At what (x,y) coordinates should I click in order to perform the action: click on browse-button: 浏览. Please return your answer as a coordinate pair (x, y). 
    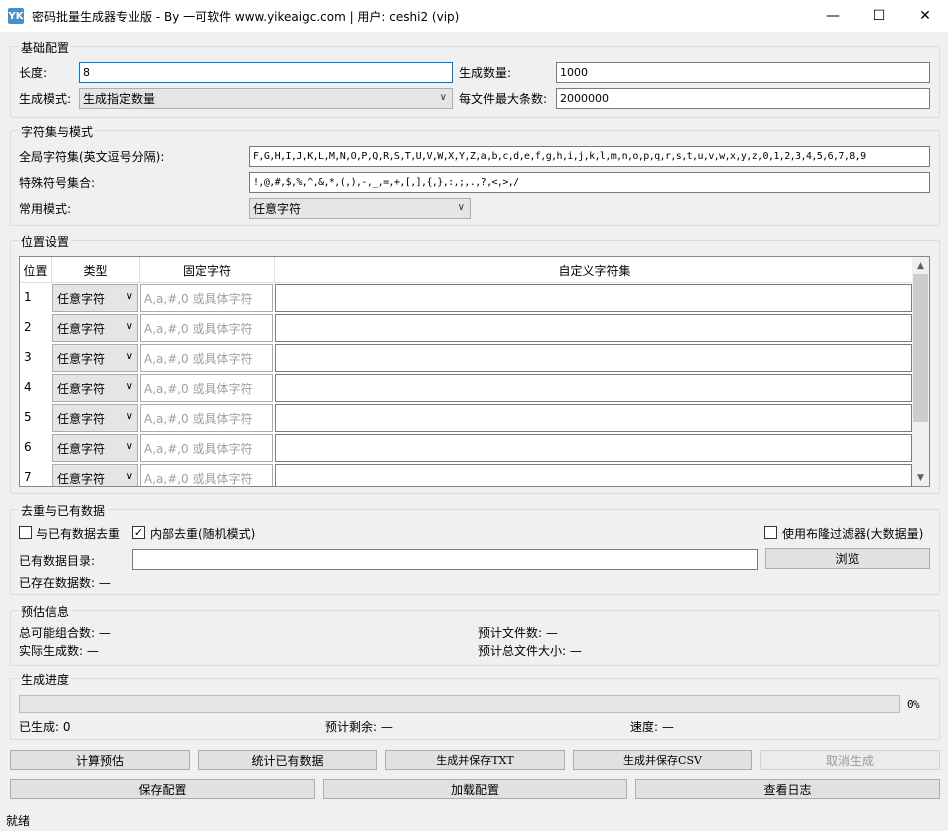
    Looking at the image, I should click on (847, 558).